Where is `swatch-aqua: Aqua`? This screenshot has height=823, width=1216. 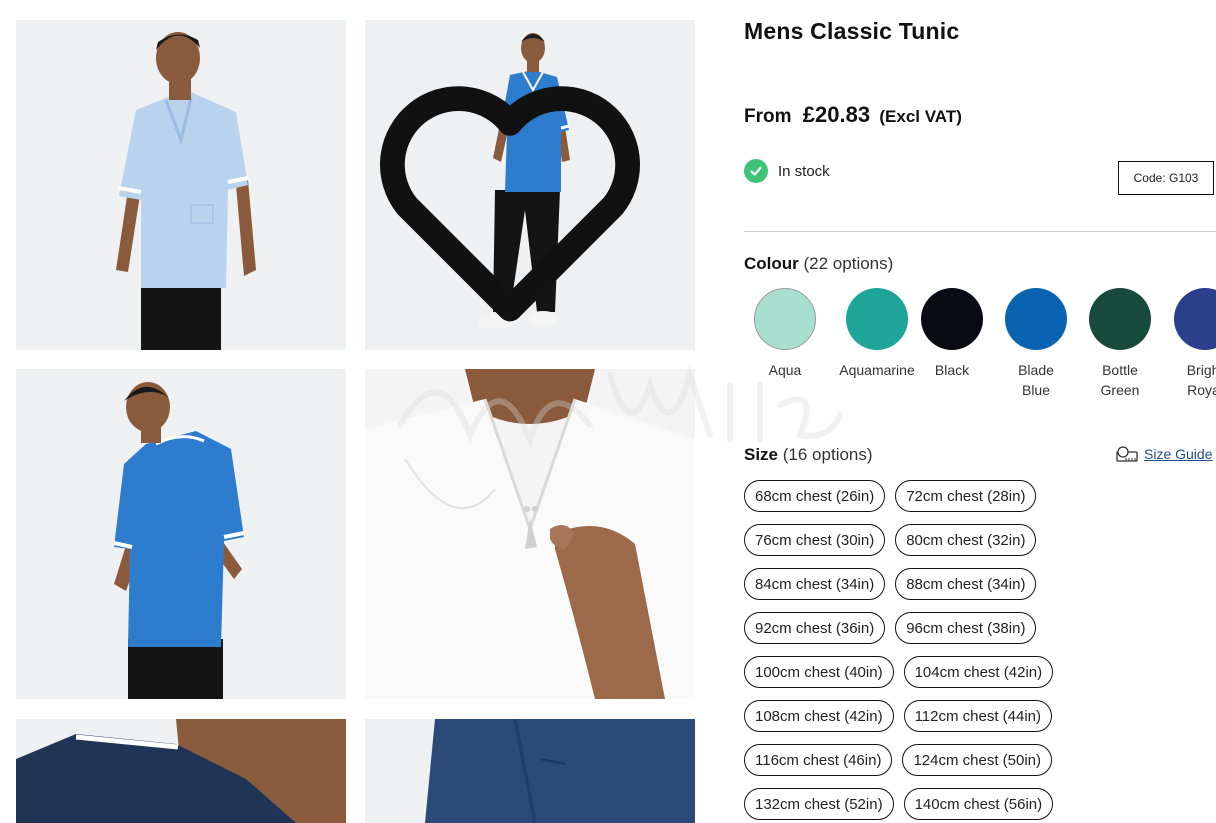 swatch-aqua: Aqua is located at coordinates (787, 334).